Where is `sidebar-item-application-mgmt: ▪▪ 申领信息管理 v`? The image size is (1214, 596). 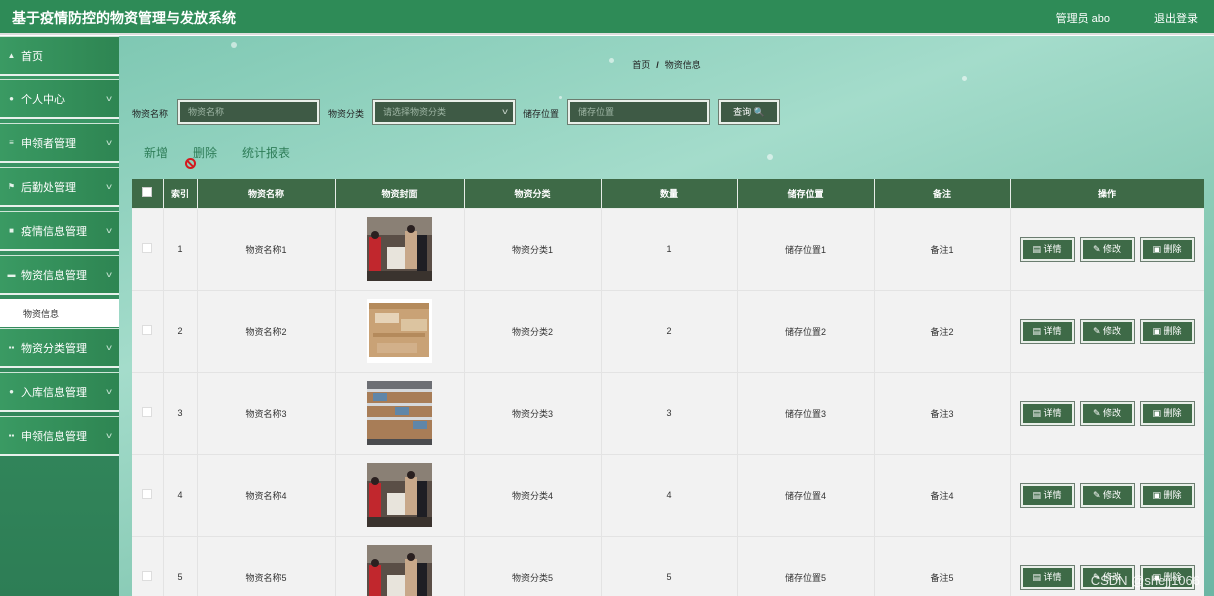 sidebar-item-application-mgmt: ▪▪ 申领信息管理 v is located at coordinates (59, 436).